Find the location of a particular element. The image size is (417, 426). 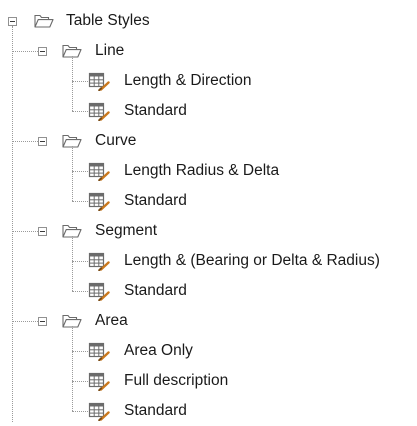

tree-leaf-label: Length & Direction is located at coordinates (188, 80).